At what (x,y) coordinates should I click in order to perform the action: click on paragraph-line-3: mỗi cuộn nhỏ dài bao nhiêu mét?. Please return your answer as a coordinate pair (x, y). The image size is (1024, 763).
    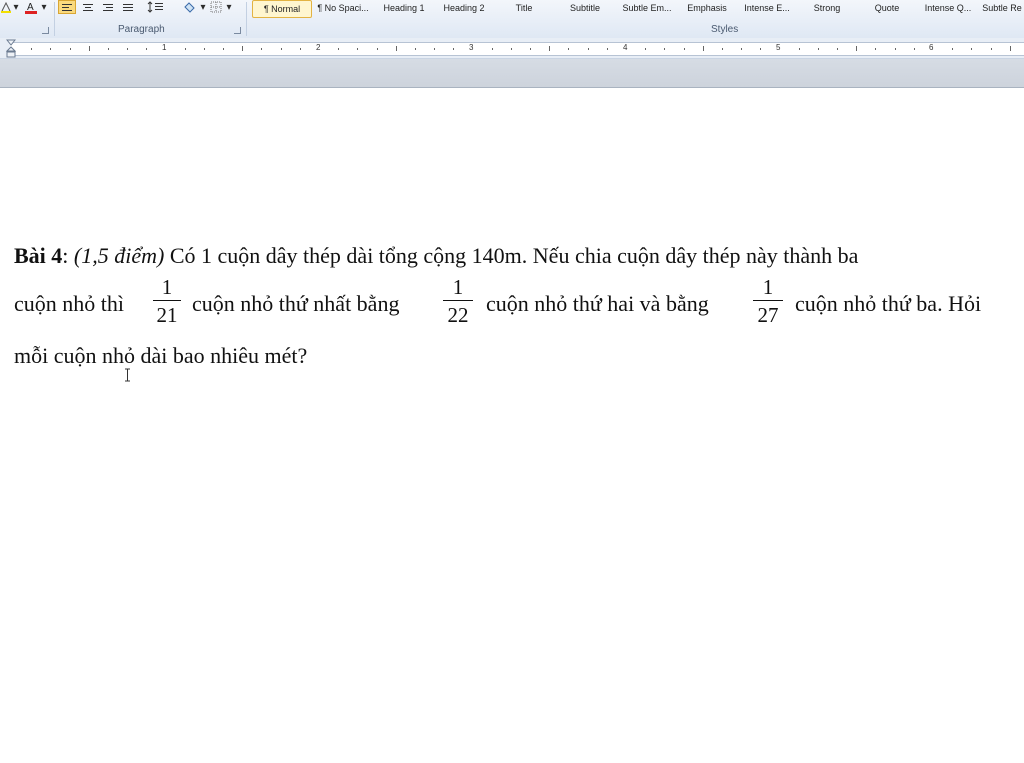
    Looking at the image, I should click on (161, 355).